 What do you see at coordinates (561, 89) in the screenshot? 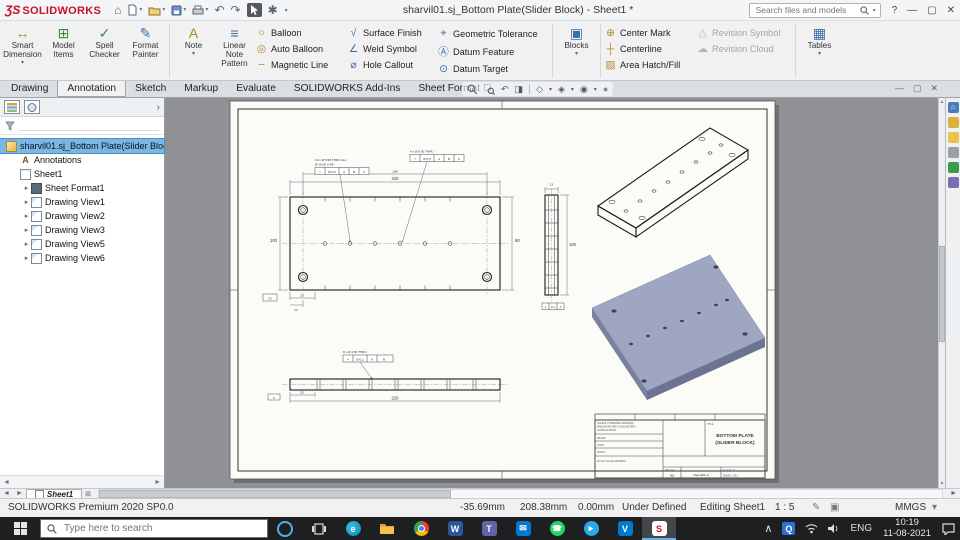
I see `display-style-icon: ◈` at bounding box center [561, 89].